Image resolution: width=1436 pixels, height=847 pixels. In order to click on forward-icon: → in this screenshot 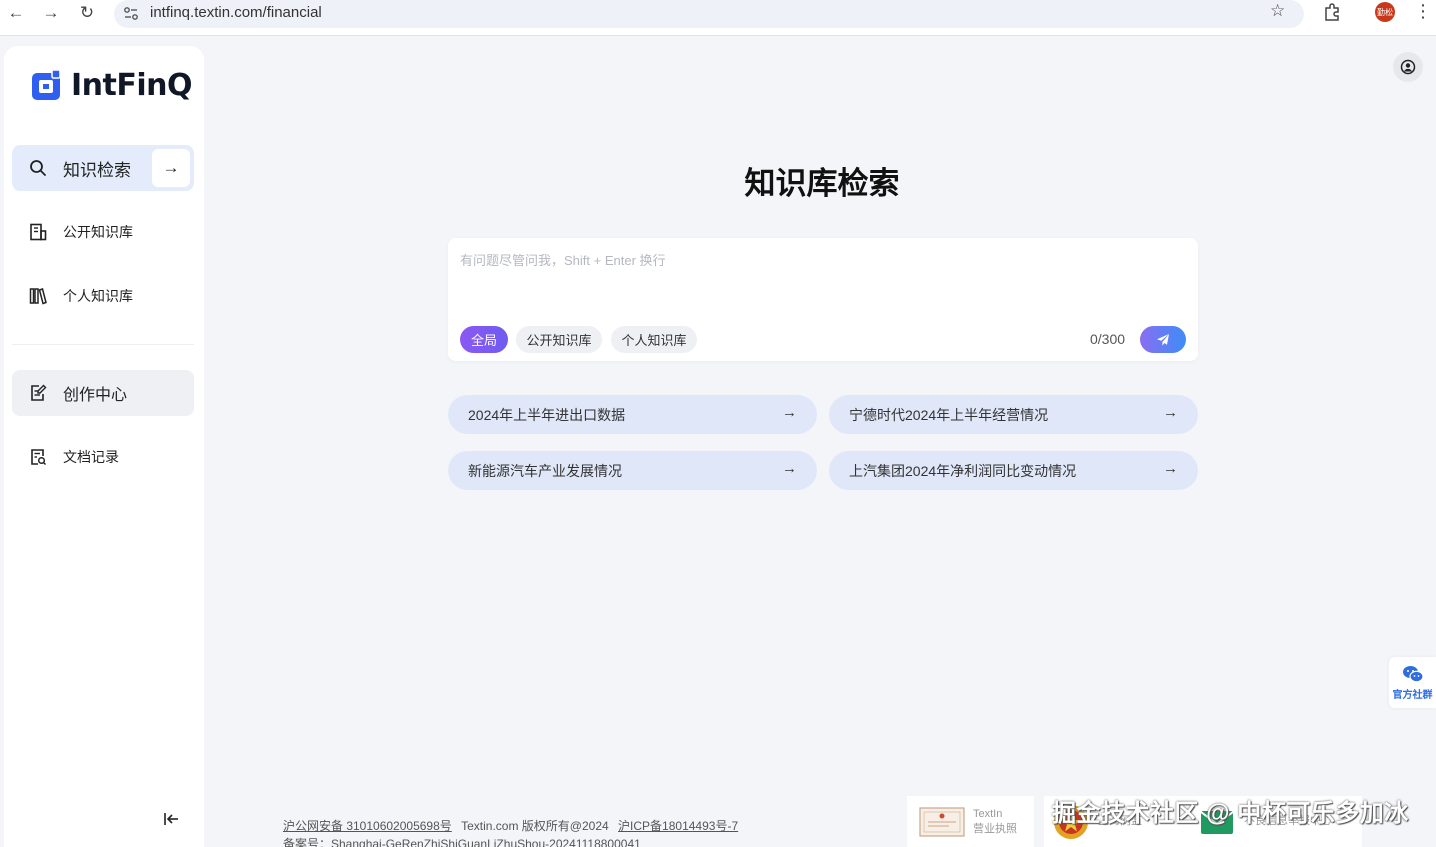, I will do `click(51, 13)`.